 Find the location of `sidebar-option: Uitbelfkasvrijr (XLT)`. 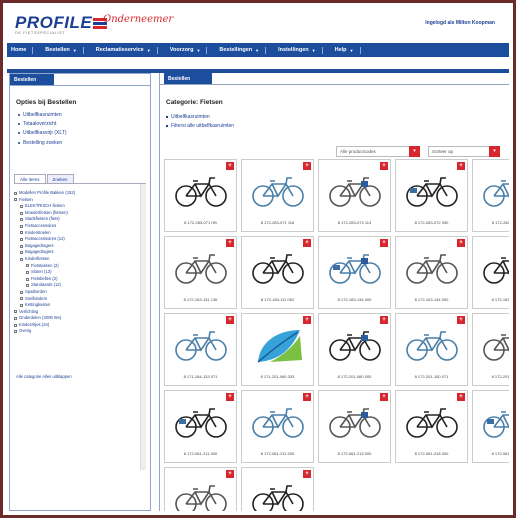

sidebar-option: Uitbelfkasvrijr (XLT) is located at coordinates (42, 133).